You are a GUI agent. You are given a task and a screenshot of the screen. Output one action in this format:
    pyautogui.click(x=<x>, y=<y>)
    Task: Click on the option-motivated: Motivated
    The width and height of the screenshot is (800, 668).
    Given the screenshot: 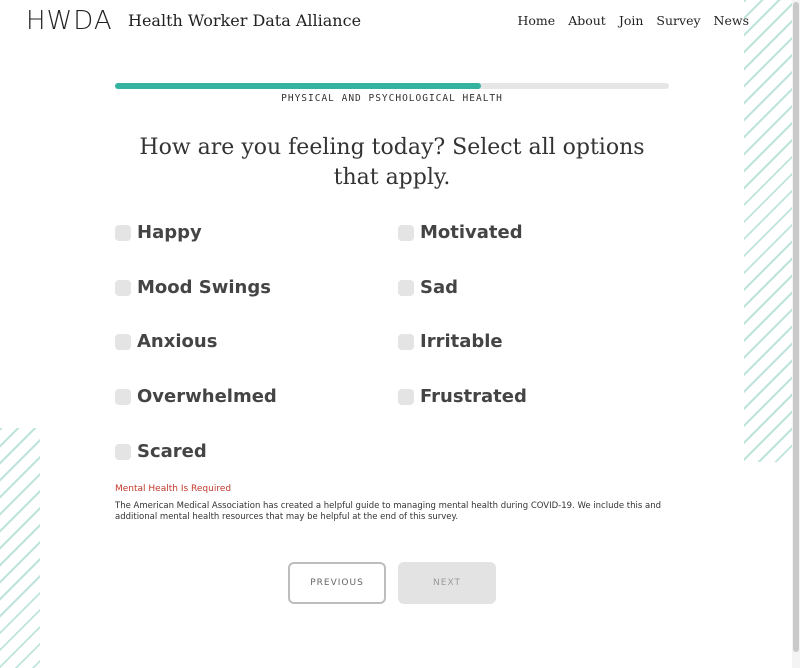 What is the action you would take?
    pyautogui.click(x=460, y=232)
    